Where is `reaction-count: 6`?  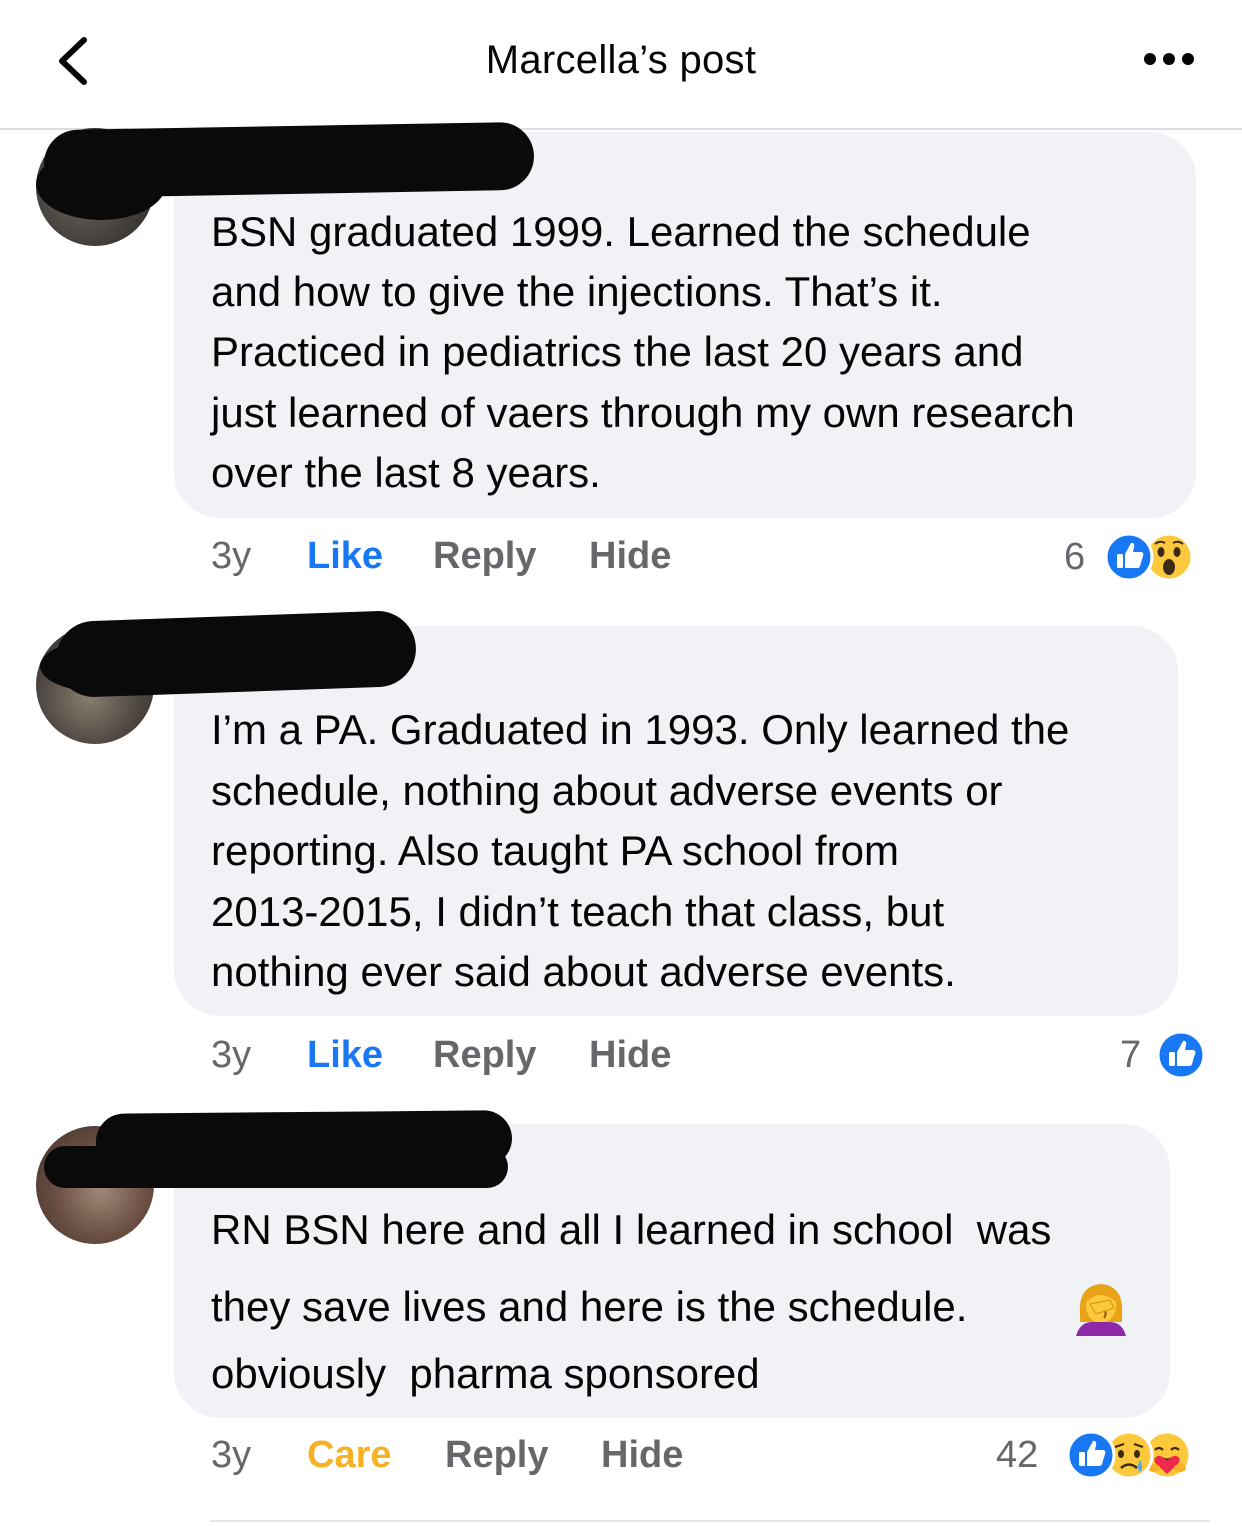
reaction-count: 6 is located at coordinates (1075, 557).